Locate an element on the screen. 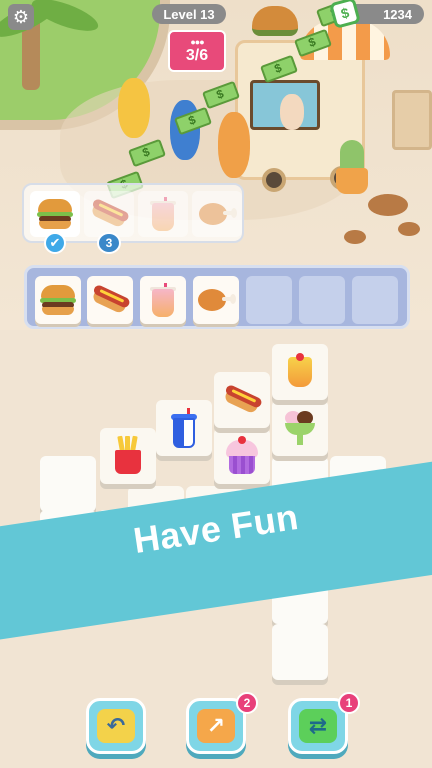  order-item-burger is located at coordinates (55, 214).